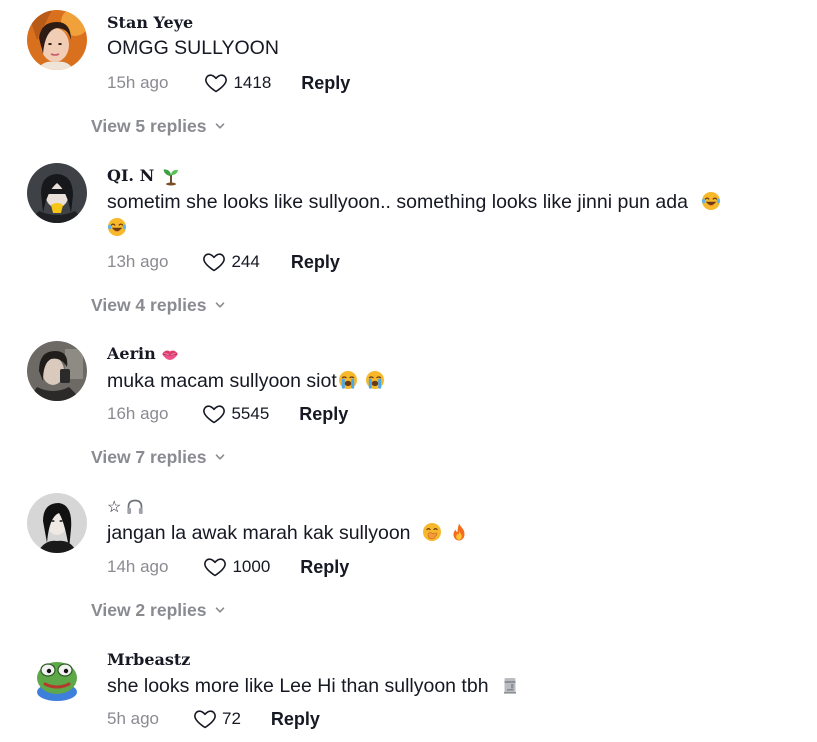  I want to click on like-button: 1418, so click(237, 83).